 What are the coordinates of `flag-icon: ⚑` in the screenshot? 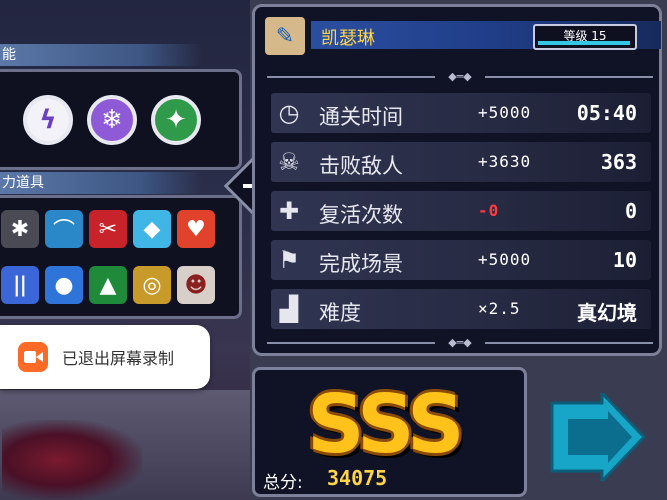 It's located at (289, 260).